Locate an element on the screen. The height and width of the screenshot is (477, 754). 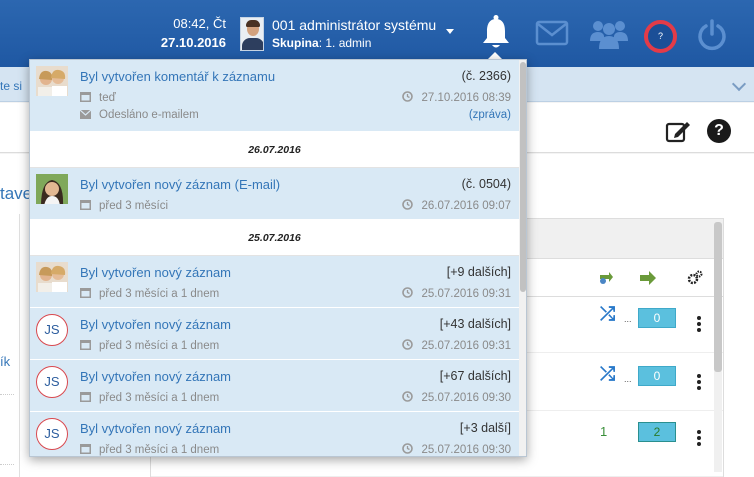
user-group: Skupina: 1. admin is located at coordinates (322, 43).